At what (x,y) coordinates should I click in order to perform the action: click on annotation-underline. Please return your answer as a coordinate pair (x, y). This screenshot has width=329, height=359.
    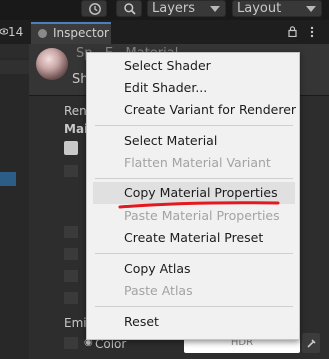
    Looking at the image, I should click on (199, 205).